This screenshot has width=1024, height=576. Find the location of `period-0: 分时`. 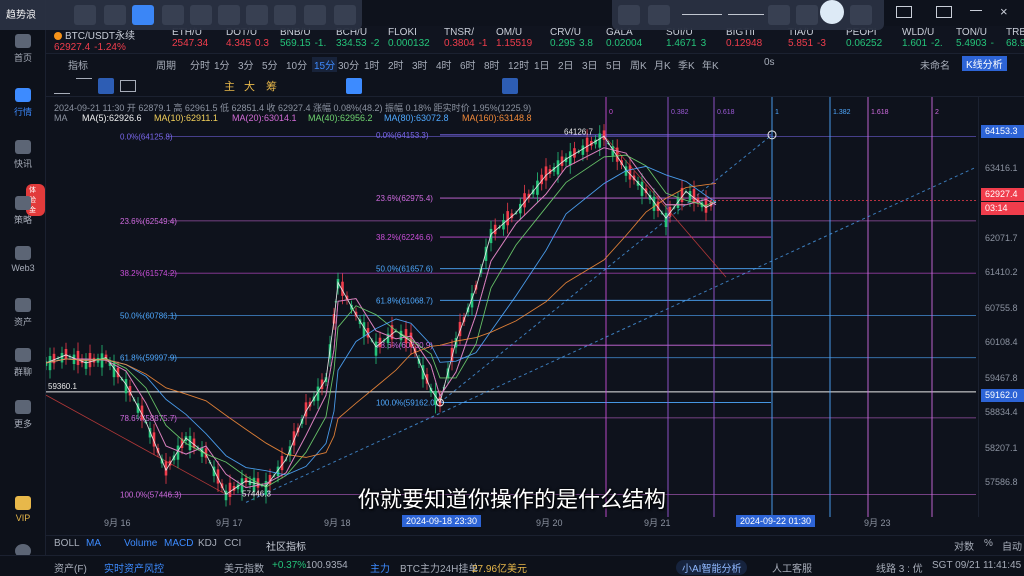

period-0: 分时 is located at coordinates (200, 64).